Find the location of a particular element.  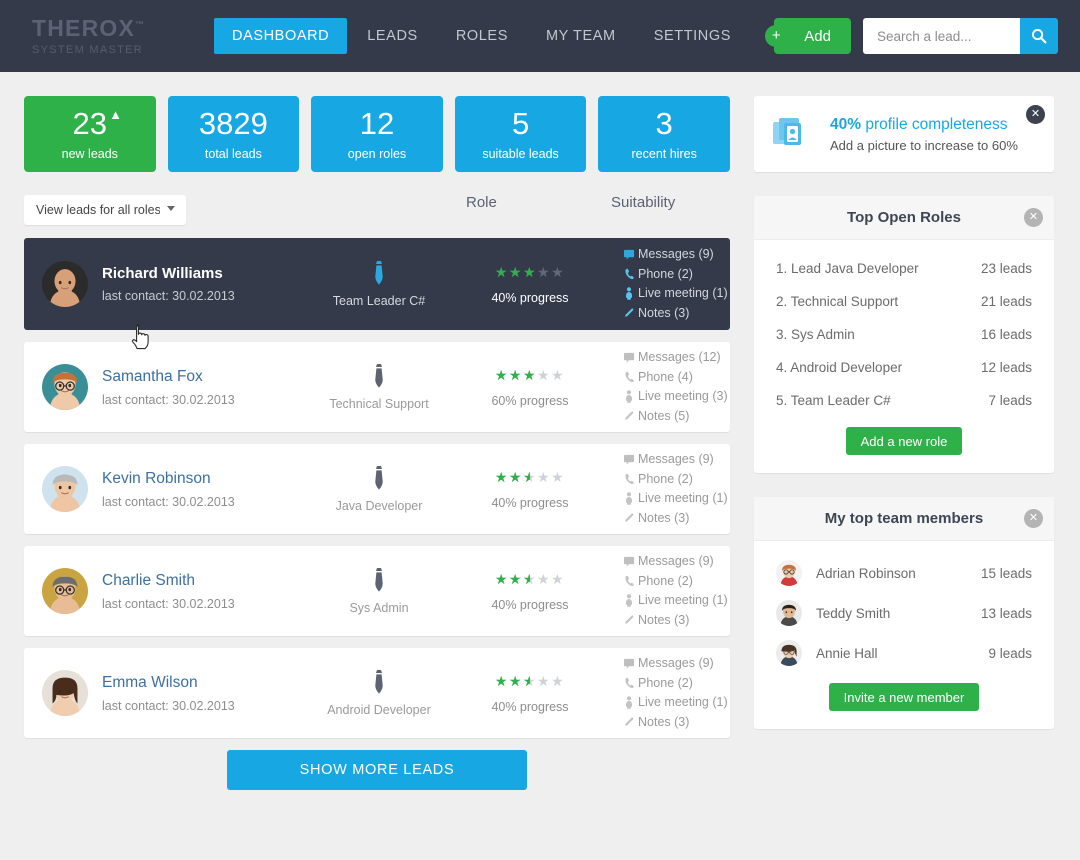

search-input is located at coordinates (941, 36).